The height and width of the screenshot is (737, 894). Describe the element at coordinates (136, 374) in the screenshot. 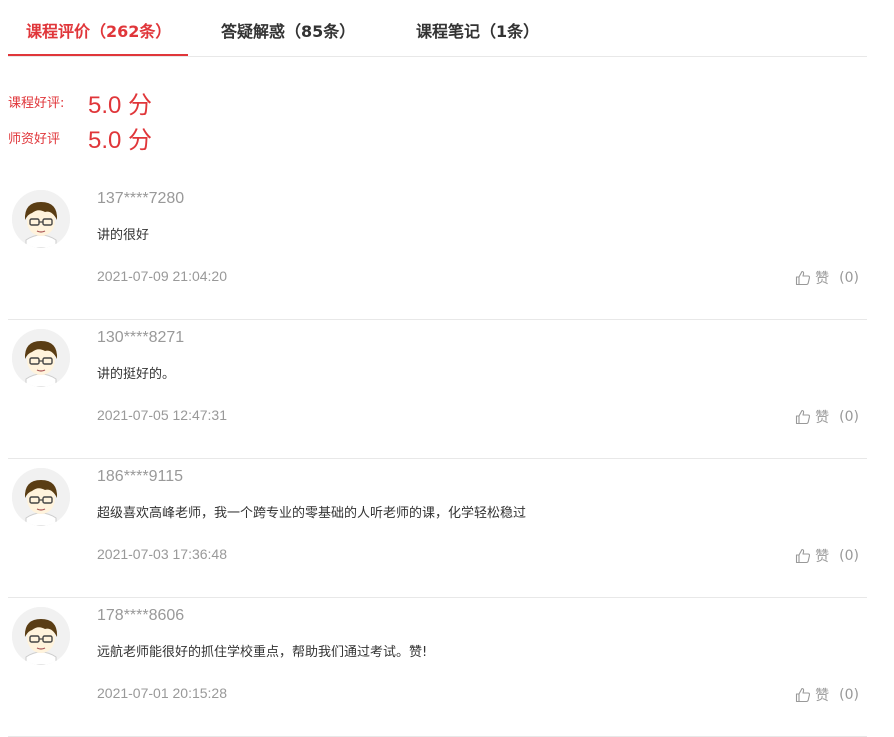

I see `review-content: 讲的挺好的。` at that location.